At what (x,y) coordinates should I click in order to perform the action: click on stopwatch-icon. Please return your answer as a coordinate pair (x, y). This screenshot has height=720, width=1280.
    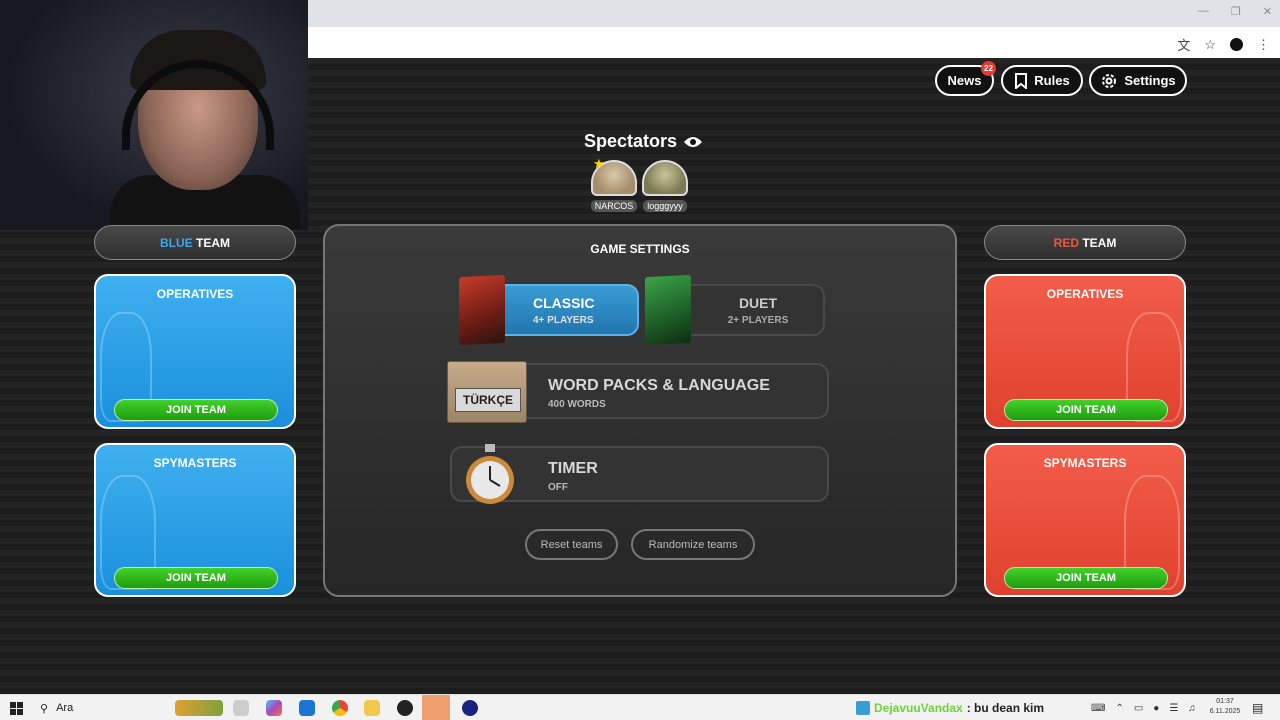
    Looking at the image, I should click on (490, 474).